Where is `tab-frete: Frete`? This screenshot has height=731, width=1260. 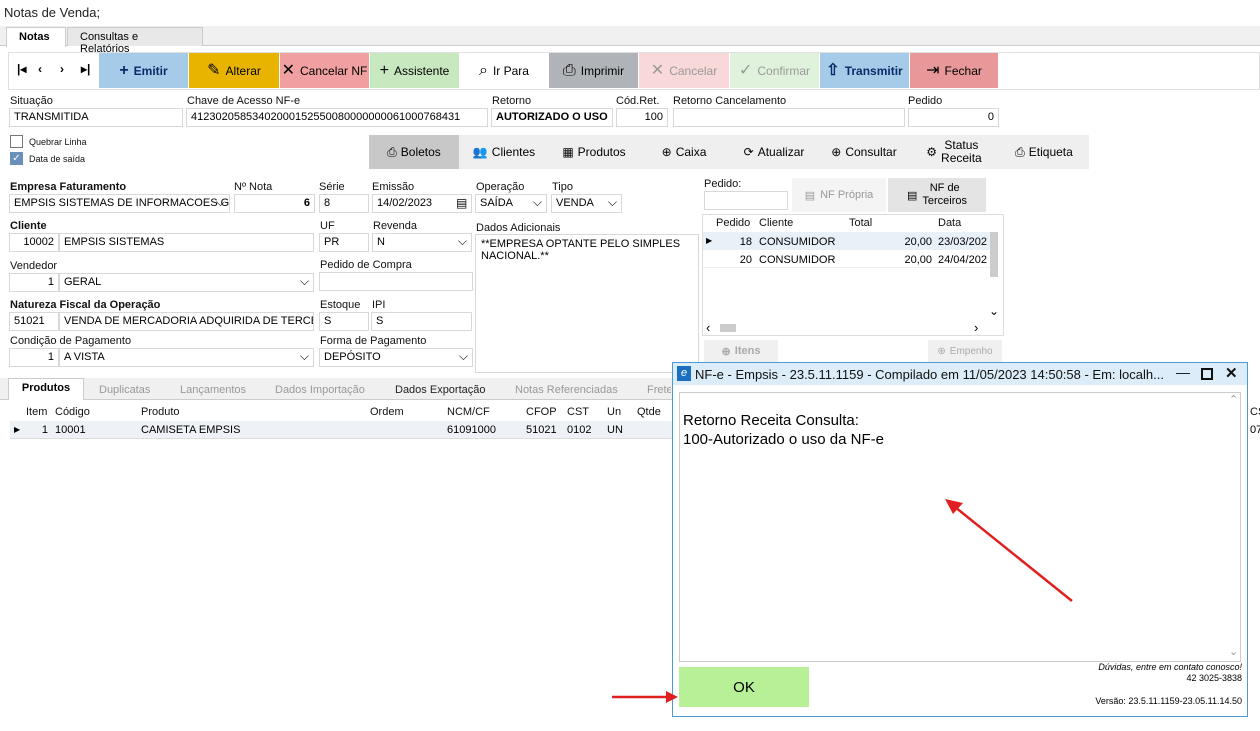
tab-frete: Frete is located at coordinates (659, 390).